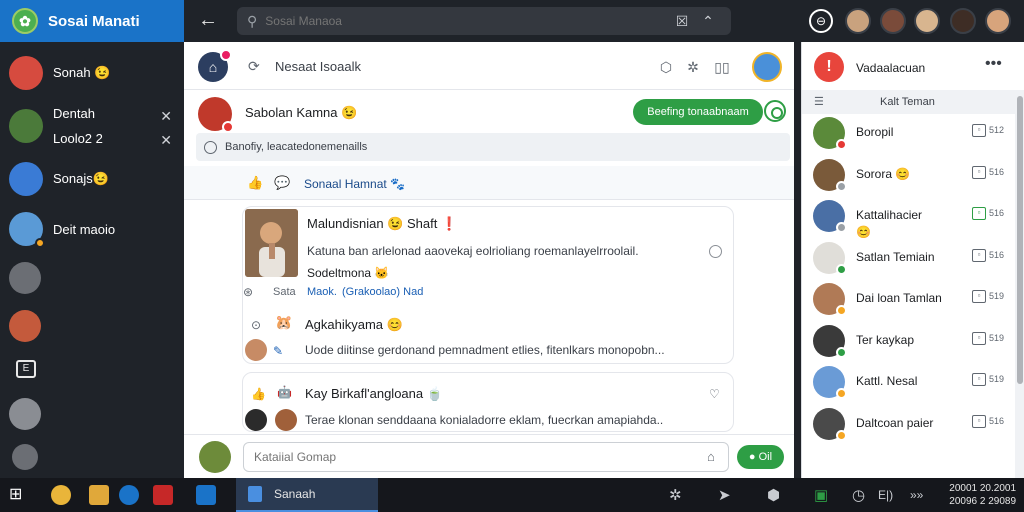 This screenshot has width=1024, height=512. I want to click on clock-icon: ◷, so click(858, 495).